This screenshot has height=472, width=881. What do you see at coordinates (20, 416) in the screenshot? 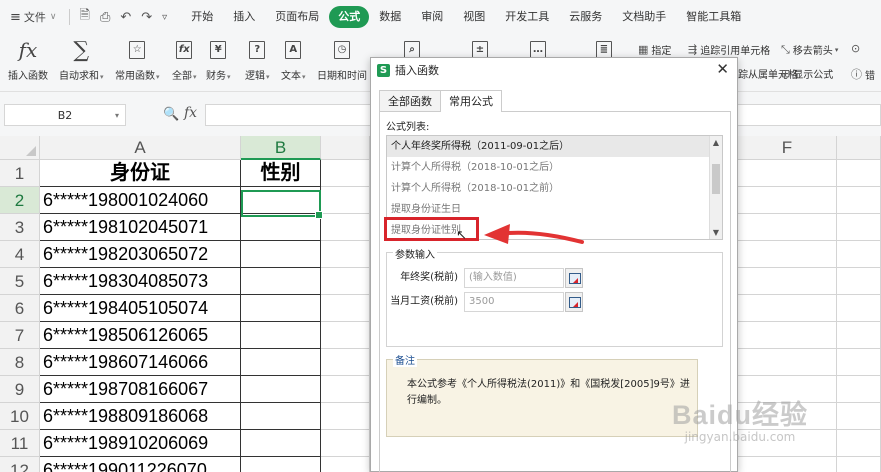
I see `row-header: 10` at bounding box center [20, 416].